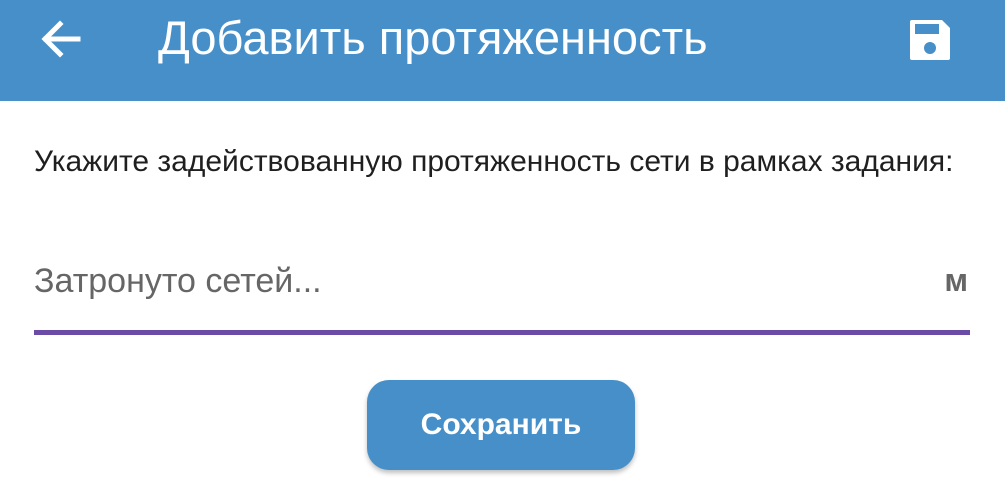 This screenshot has width=1005, height=501. What do you see at coordinates (474, 281) in the screenshot?
I see `length-input` at bounding box center [474, 281].